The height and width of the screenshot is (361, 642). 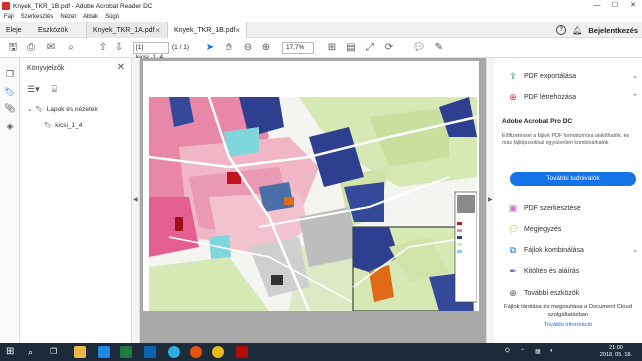 I want to click on tool-fill-sign: ✒ Kitöltés és aláírás, so click(x=543, y=271).